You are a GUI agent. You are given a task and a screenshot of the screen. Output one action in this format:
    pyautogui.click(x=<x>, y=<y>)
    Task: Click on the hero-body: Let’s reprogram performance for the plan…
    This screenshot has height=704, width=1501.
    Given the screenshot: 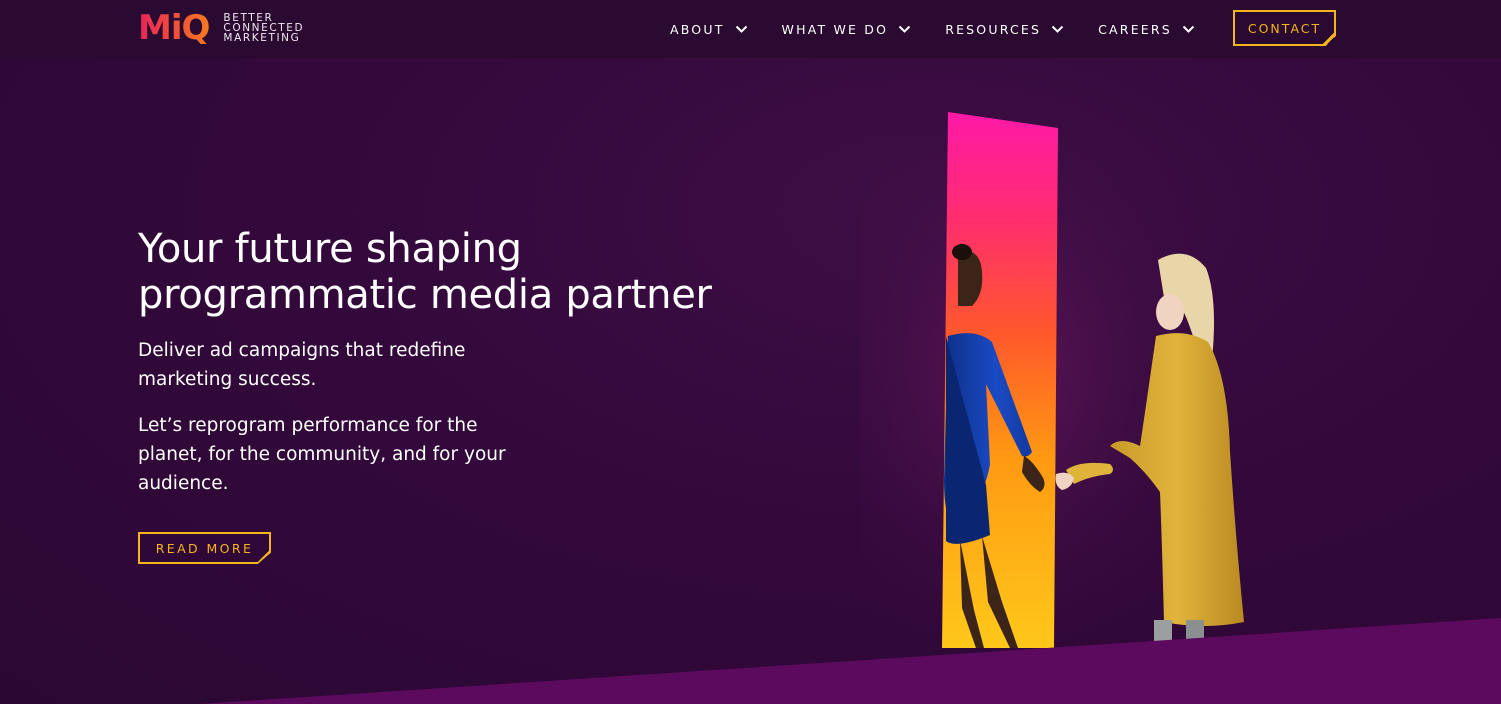 What is the action you would take?
    pyautogui.click(x=322, y=454)
    